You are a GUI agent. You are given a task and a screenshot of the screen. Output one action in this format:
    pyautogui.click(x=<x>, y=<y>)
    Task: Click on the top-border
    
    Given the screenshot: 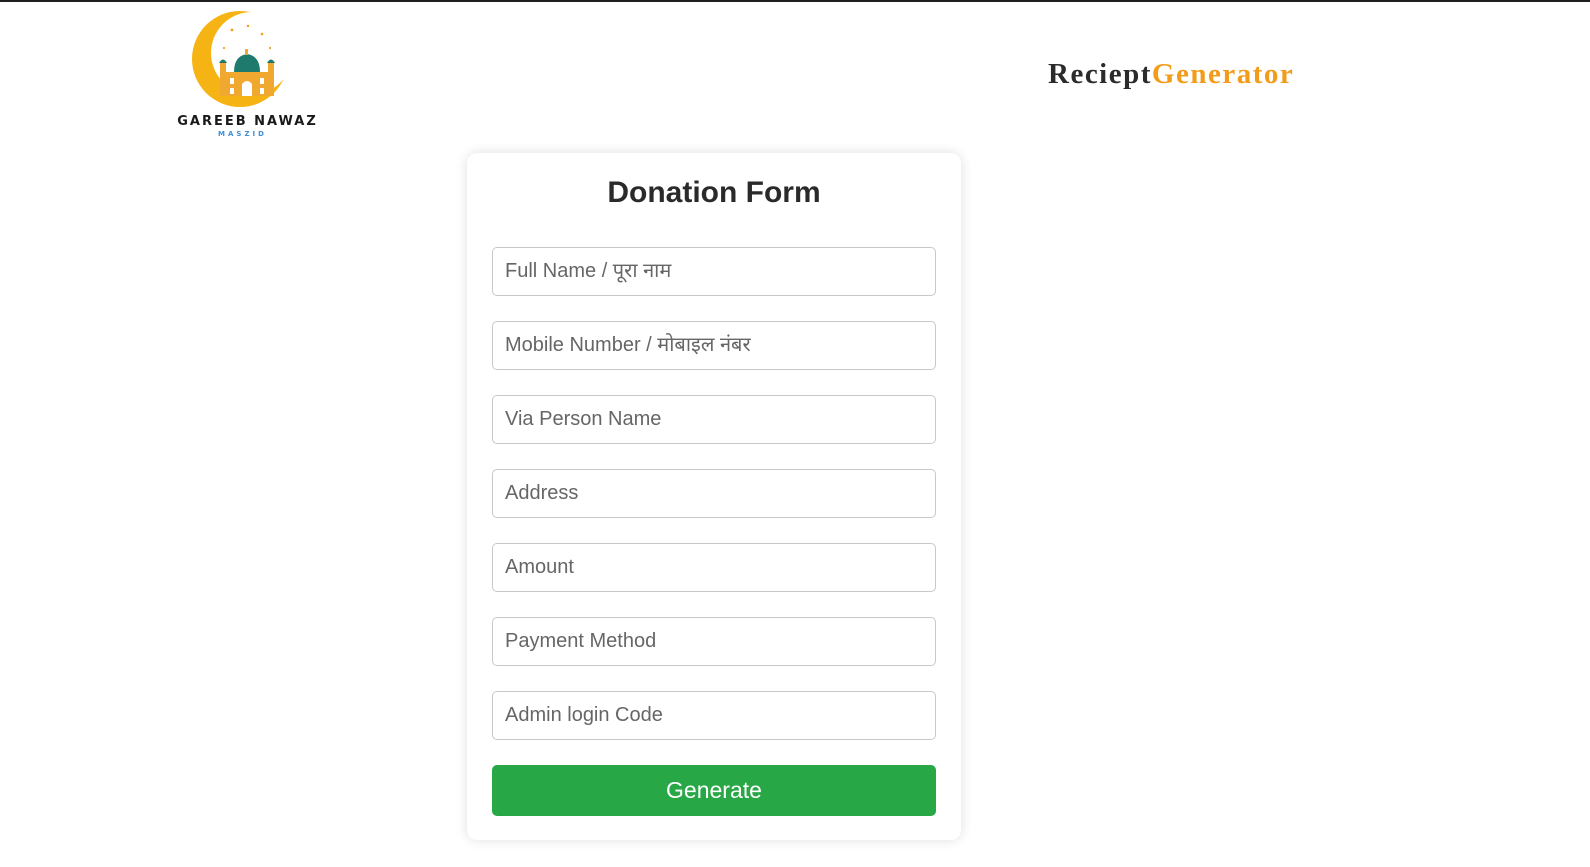 What is the action you would take?
    pyautogui.click(x=795, y=1)
    